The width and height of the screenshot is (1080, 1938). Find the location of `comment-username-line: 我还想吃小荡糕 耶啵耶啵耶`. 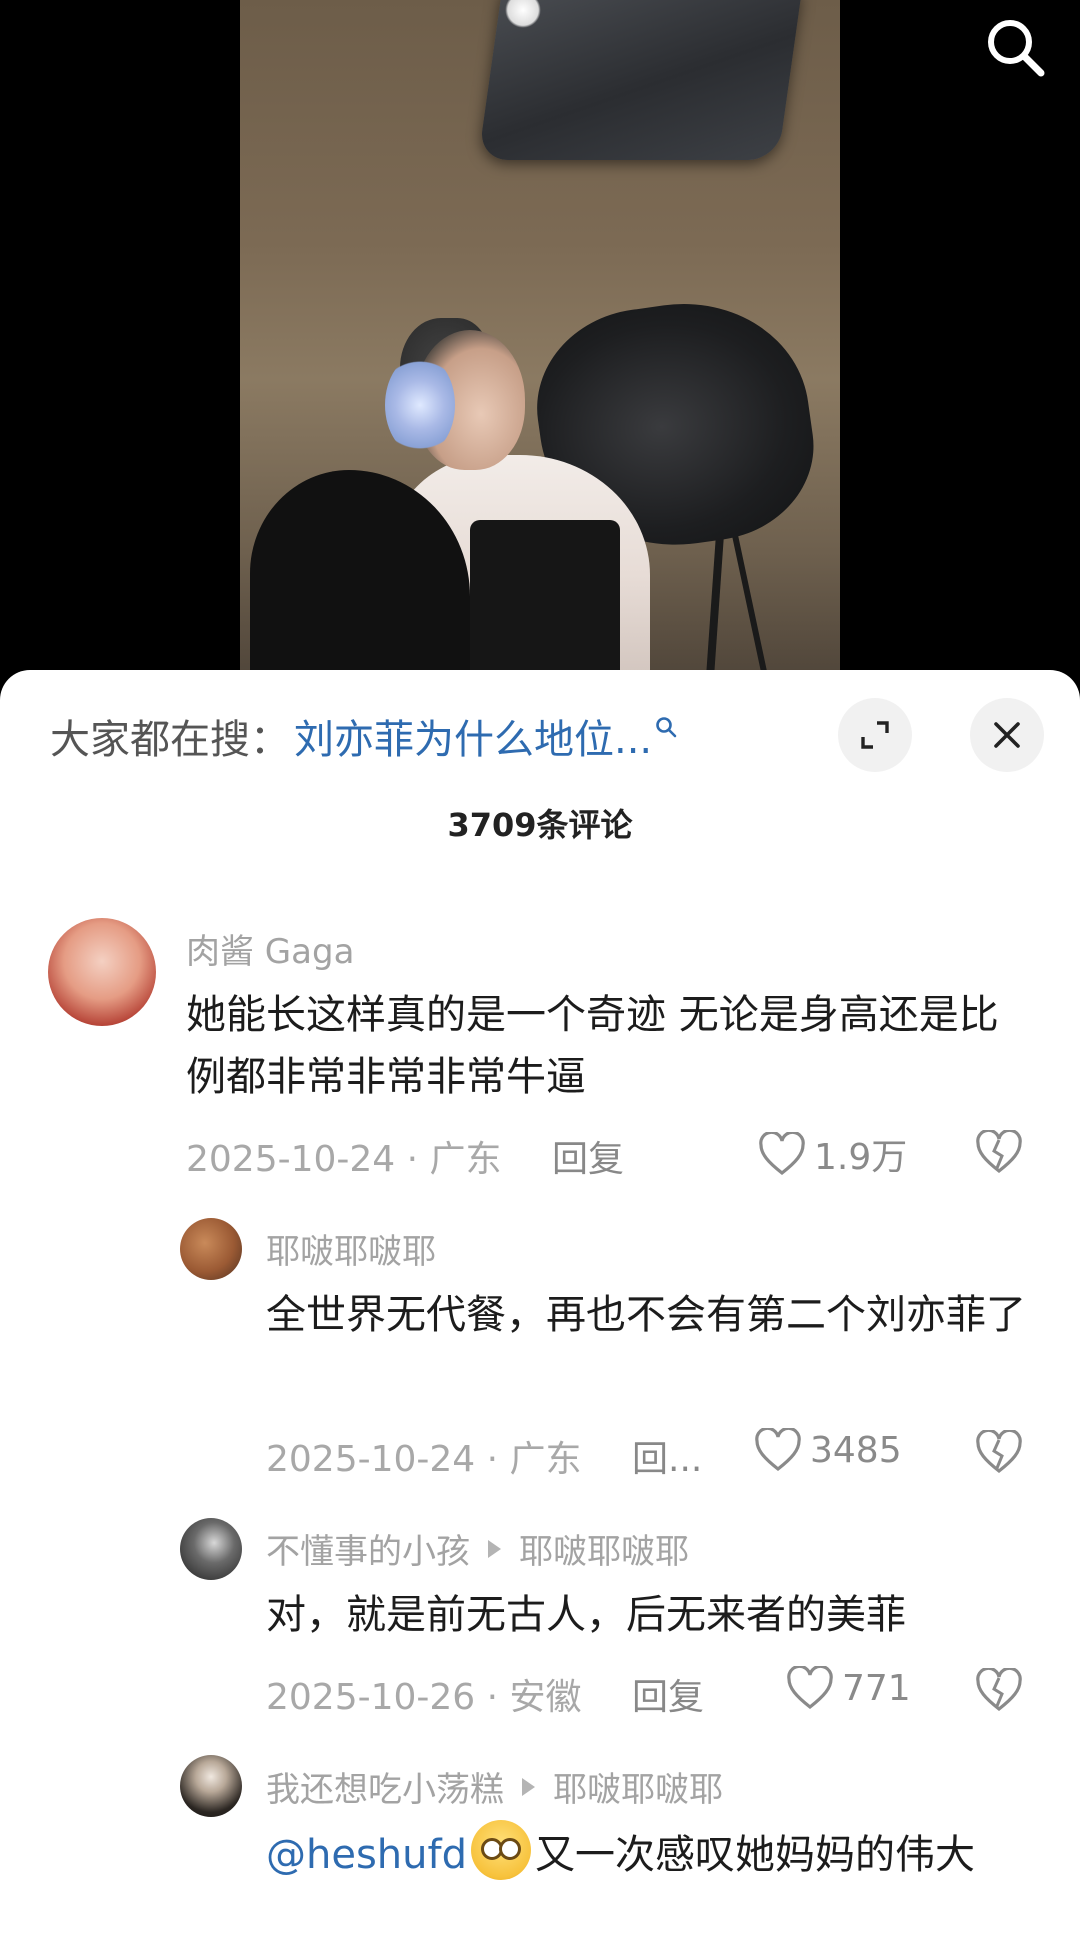

comment-username-line: 我还想吃小荡糕 耶啵耶啵耶 is located at coordinates (494, 1786).